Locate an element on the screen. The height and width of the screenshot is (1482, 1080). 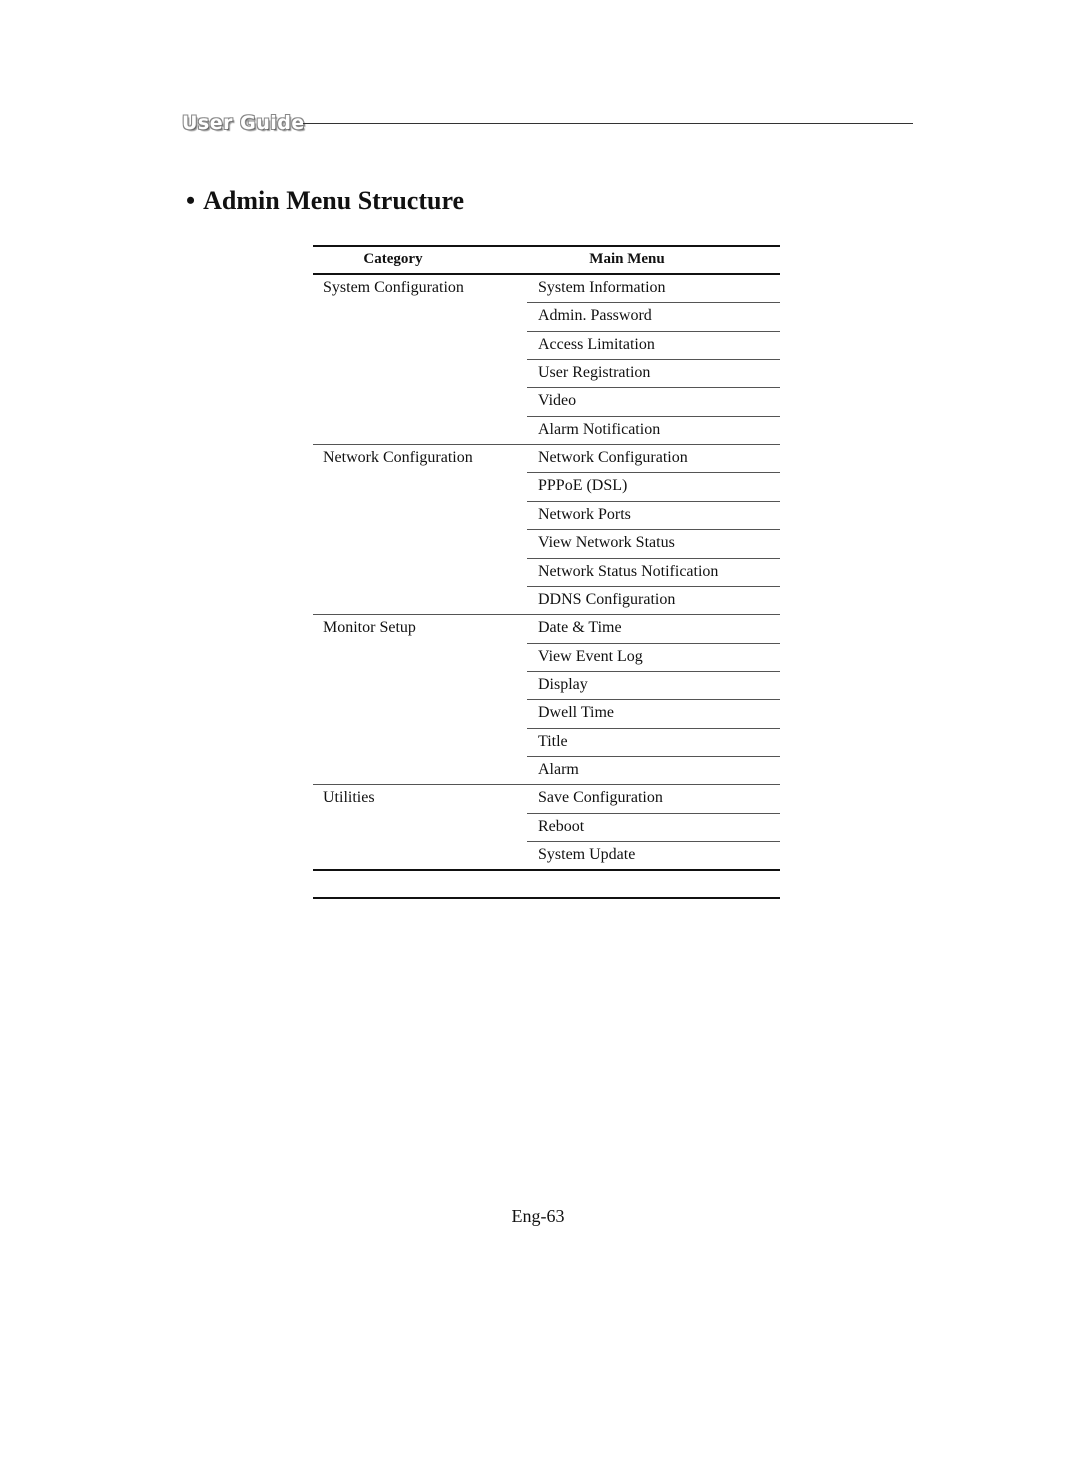
main-menu-cell: System Information is located at coordinates (602, 287).